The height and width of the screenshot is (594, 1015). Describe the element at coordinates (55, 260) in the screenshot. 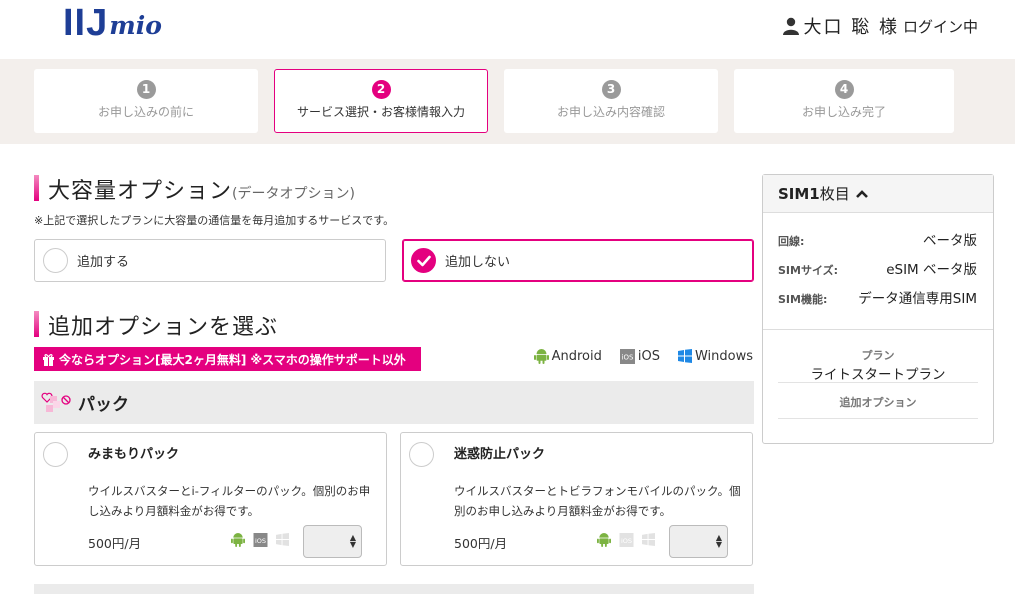

I see `radio-circle` at that location.